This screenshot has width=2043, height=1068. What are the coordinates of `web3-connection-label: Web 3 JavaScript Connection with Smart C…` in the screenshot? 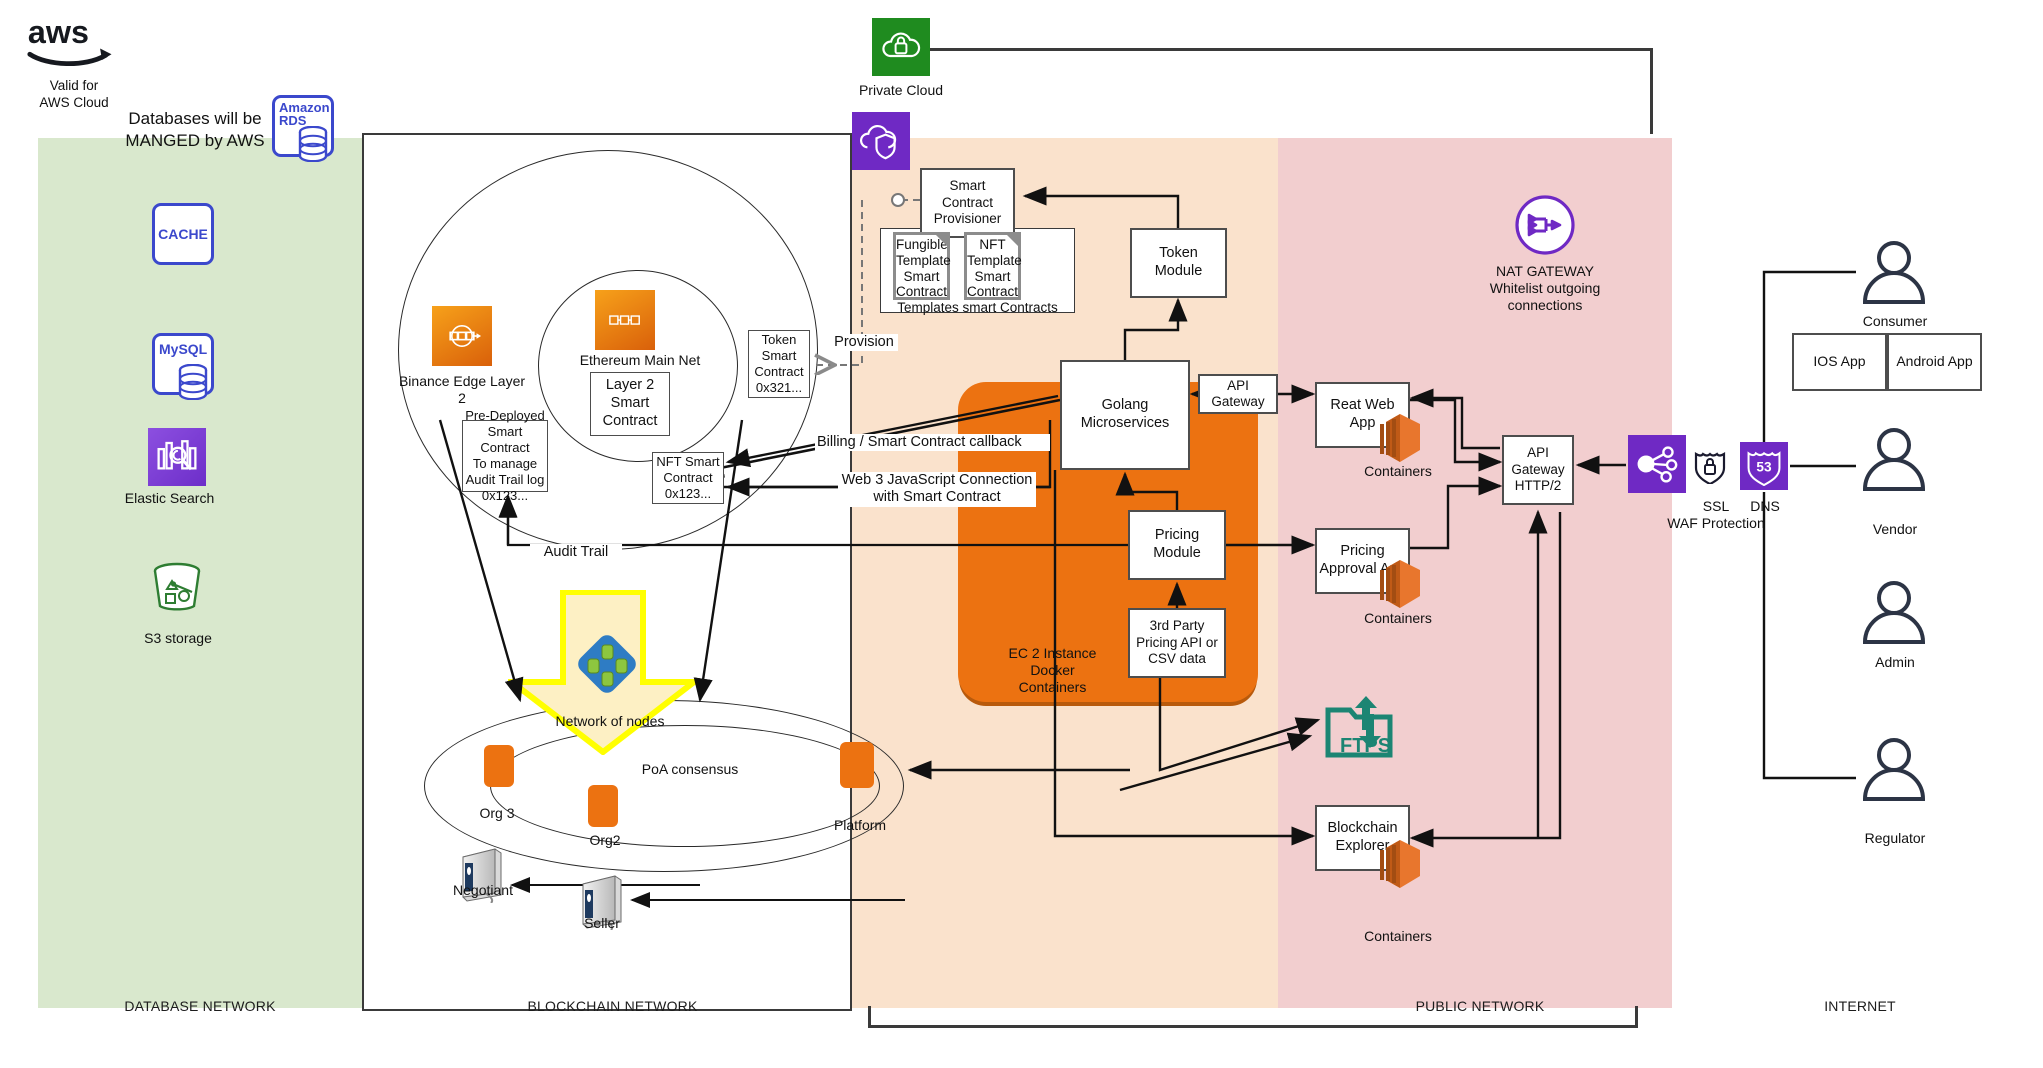 It's located at (937, 489).